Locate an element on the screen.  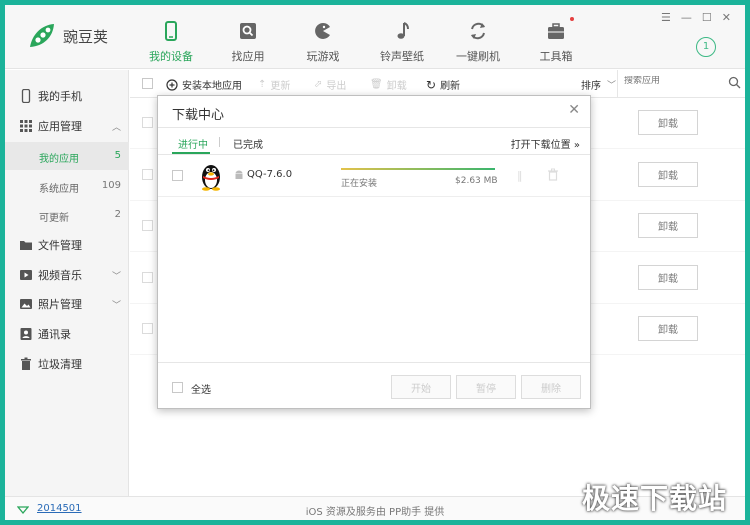
export-label: 导出 is located at coordinates (336, 86).